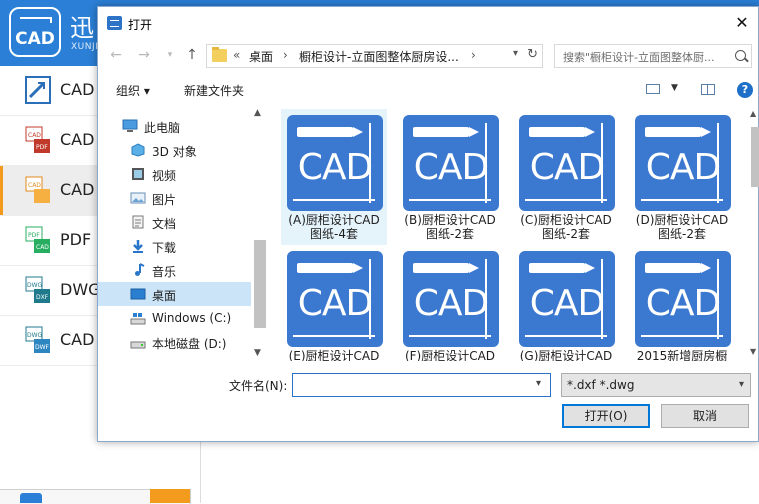 The image size is (759, 504). Describe the element at coordinates (164, 224) in the screenshot. I see `tree-label: 文档` at that location.